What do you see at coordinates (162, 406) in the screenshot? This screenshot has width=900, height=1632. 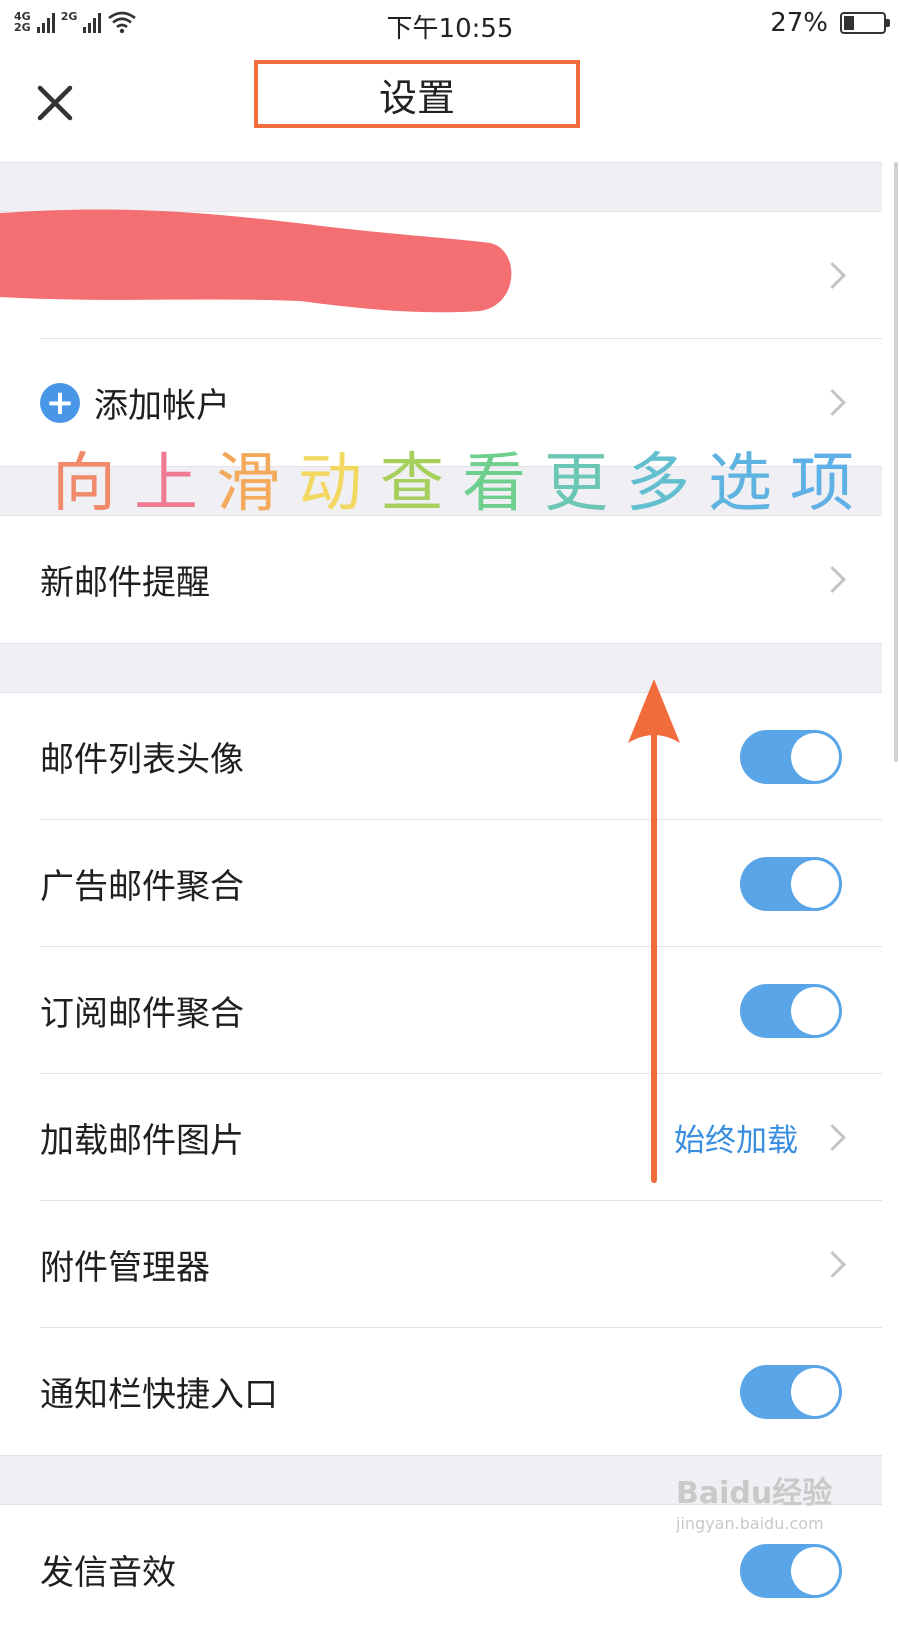 I see `add-account-label: 添加帐户` at bounding box center [162, 406].